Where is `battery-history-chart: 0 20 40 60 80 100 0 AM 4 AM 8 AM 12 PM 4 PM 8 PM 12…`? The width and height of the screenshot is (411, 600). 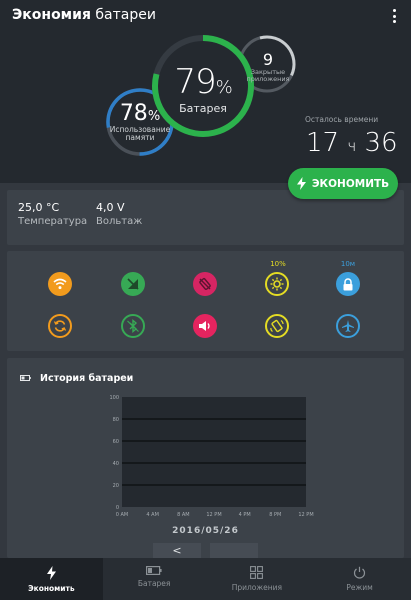 battery-history-chart: 0 20 40 60 80 100 0 AM 4 AM 8 AM 12 PM 4 PM 8 PM 12… is located at coordinates (211, 456).